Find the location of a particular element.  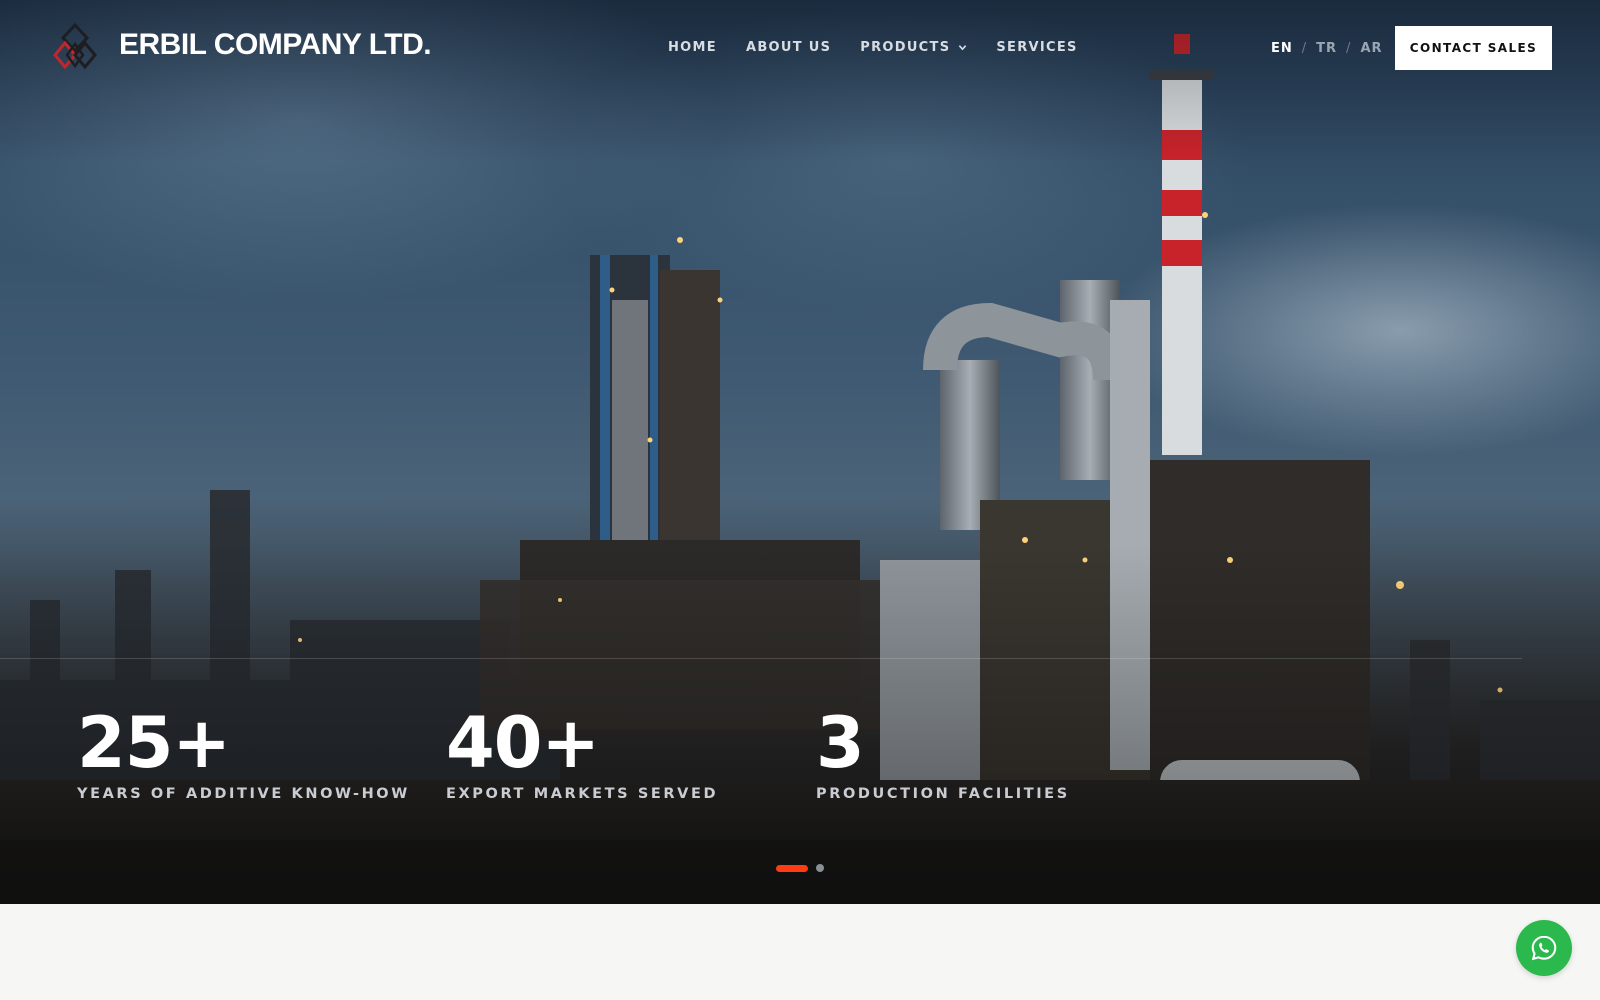

stat-value: 40+ is located at coordinates (523, 743).